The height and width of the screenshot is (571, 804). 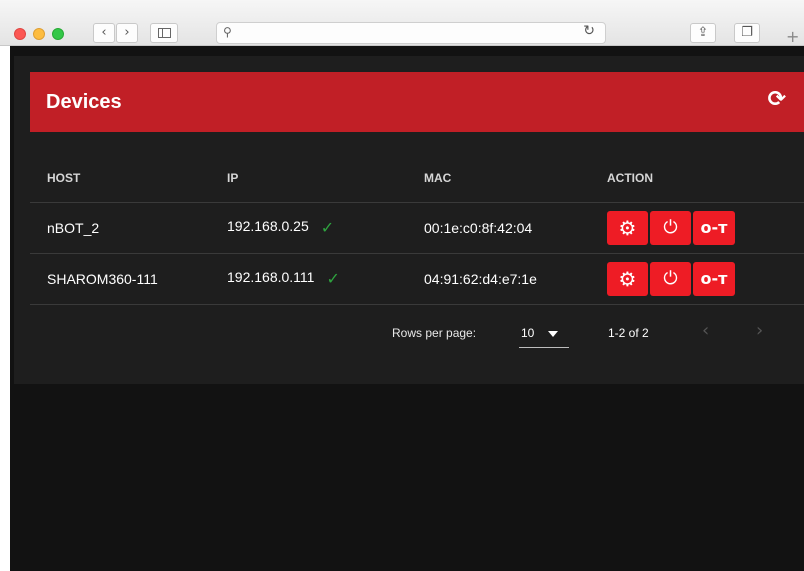 What do you see at coordinates (268, 226) in the screenshot?
I see `ip-value: 192.168.0.25` at bounding box center [268, 226].